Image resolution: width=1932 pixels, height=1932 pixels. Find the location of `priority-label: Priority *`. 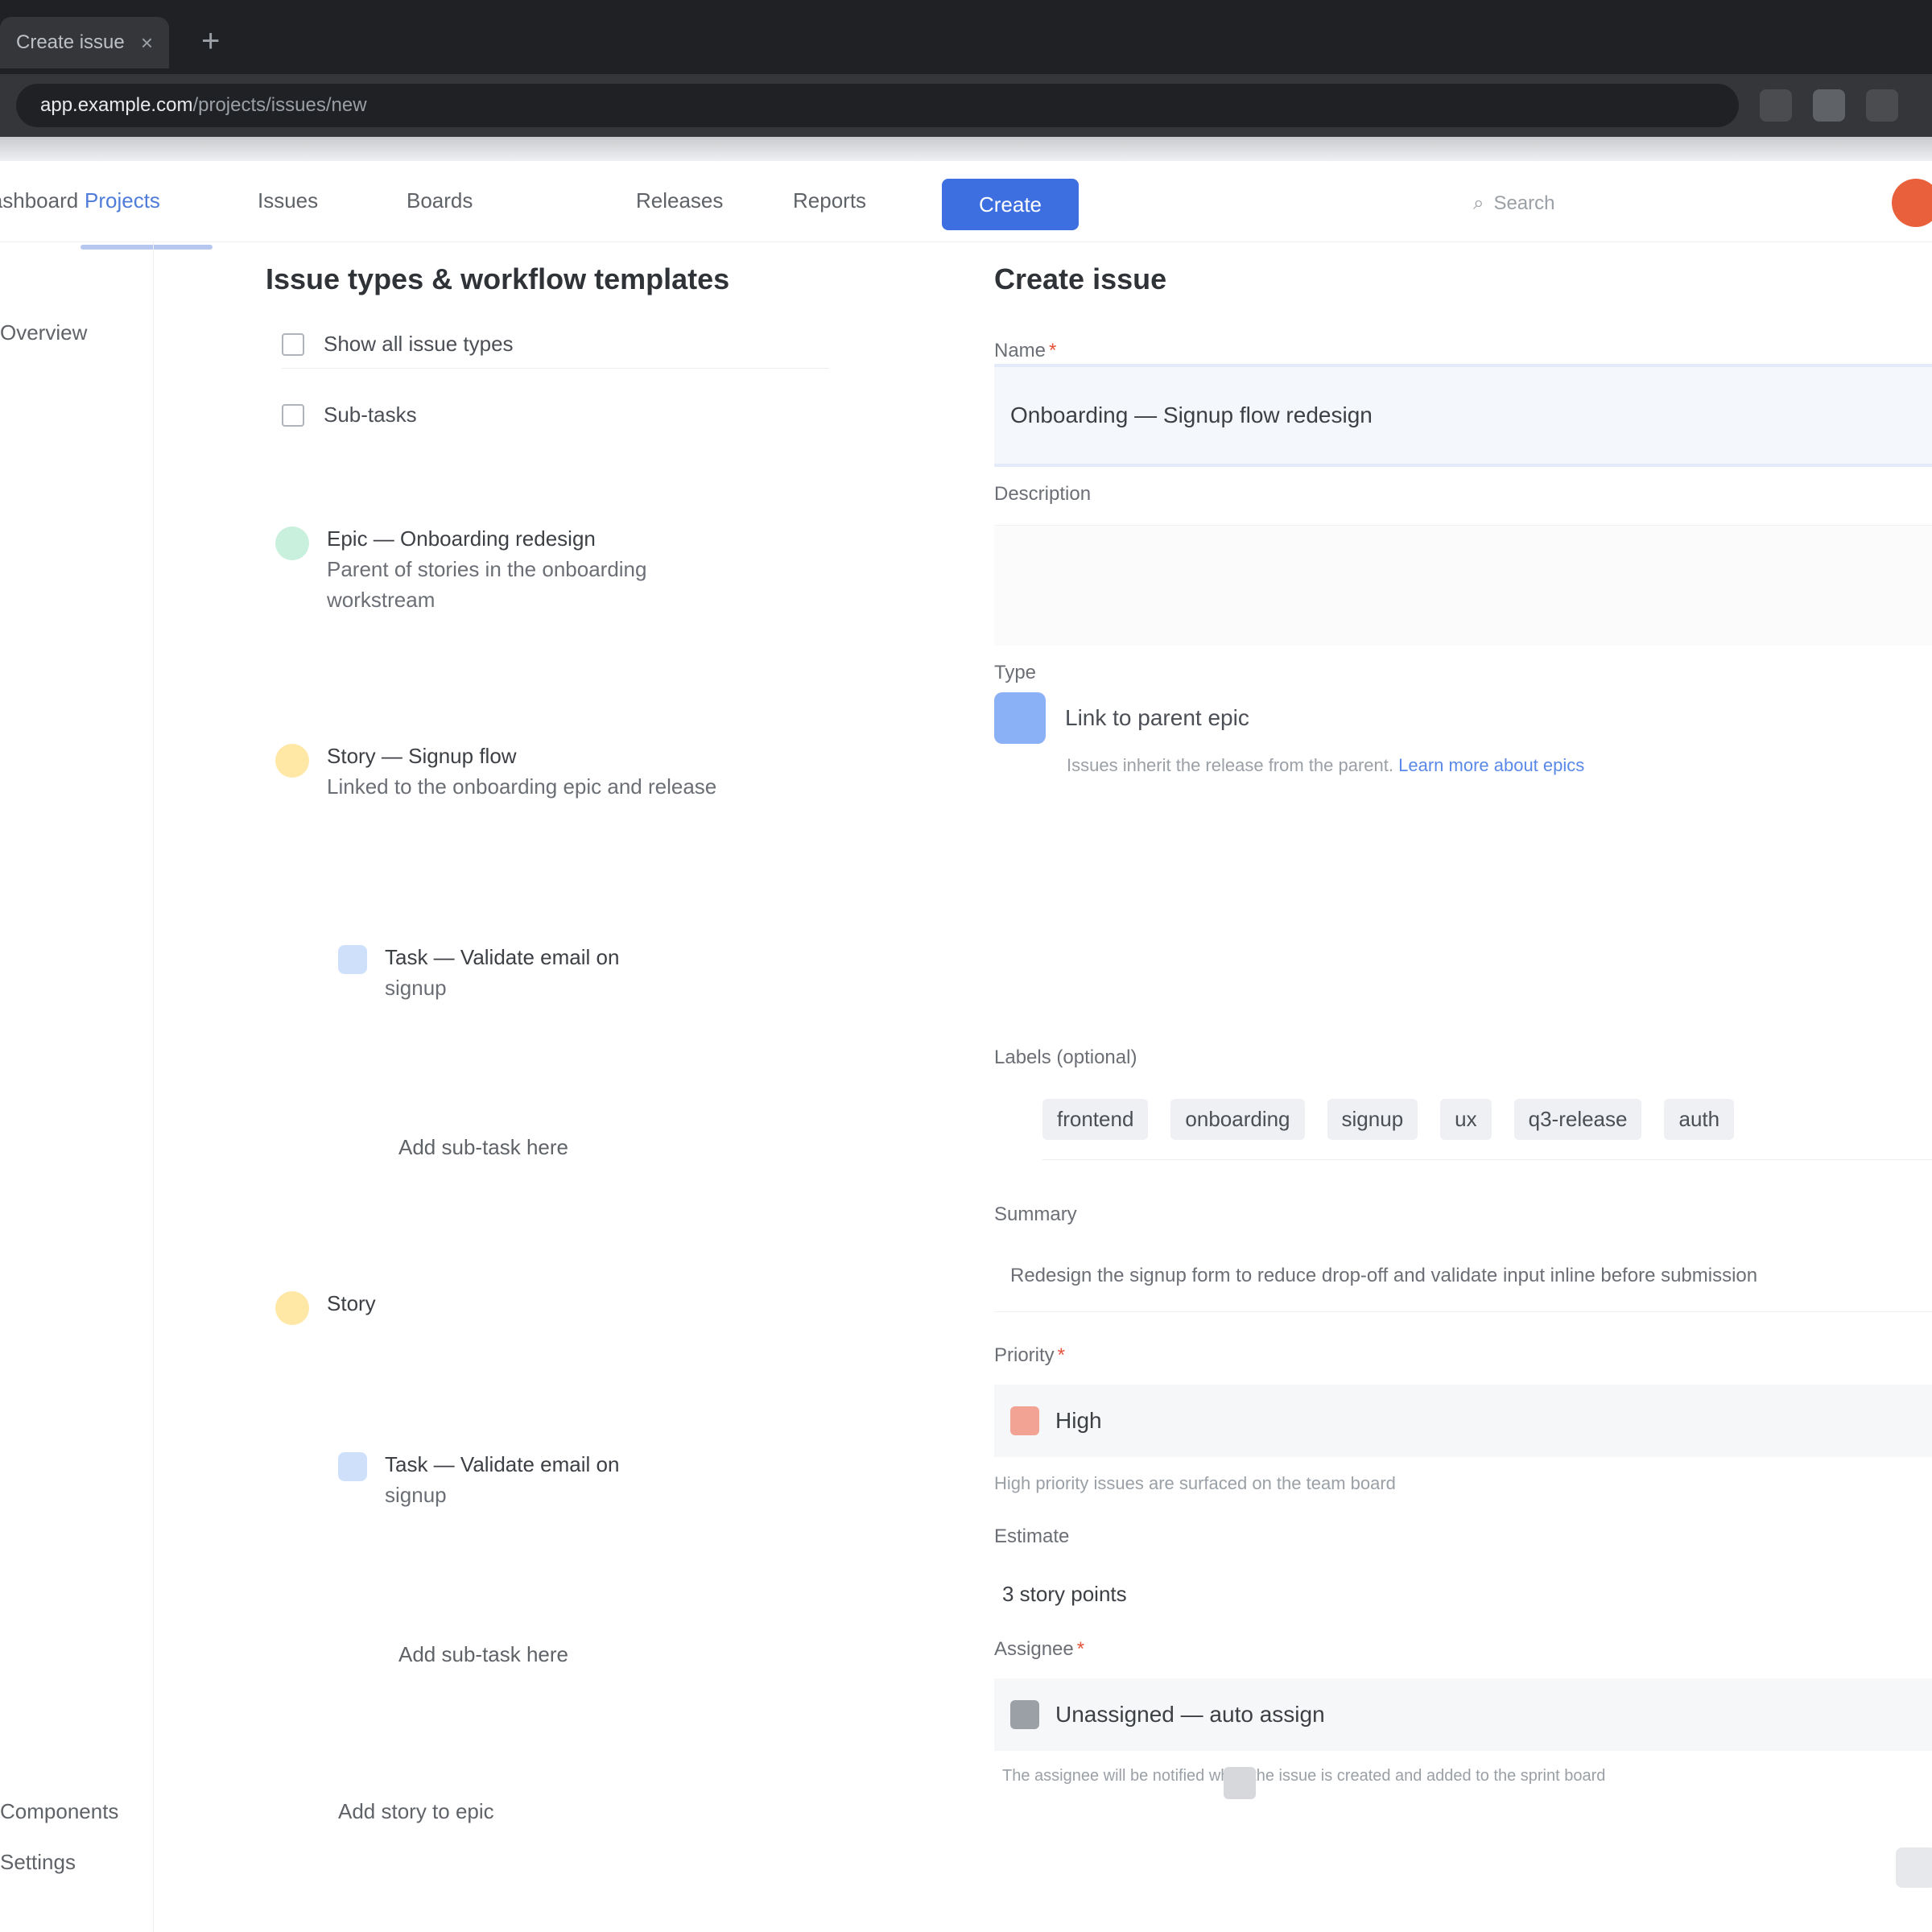

priority-label: Priority * is located at coordinates (1030, 1355).